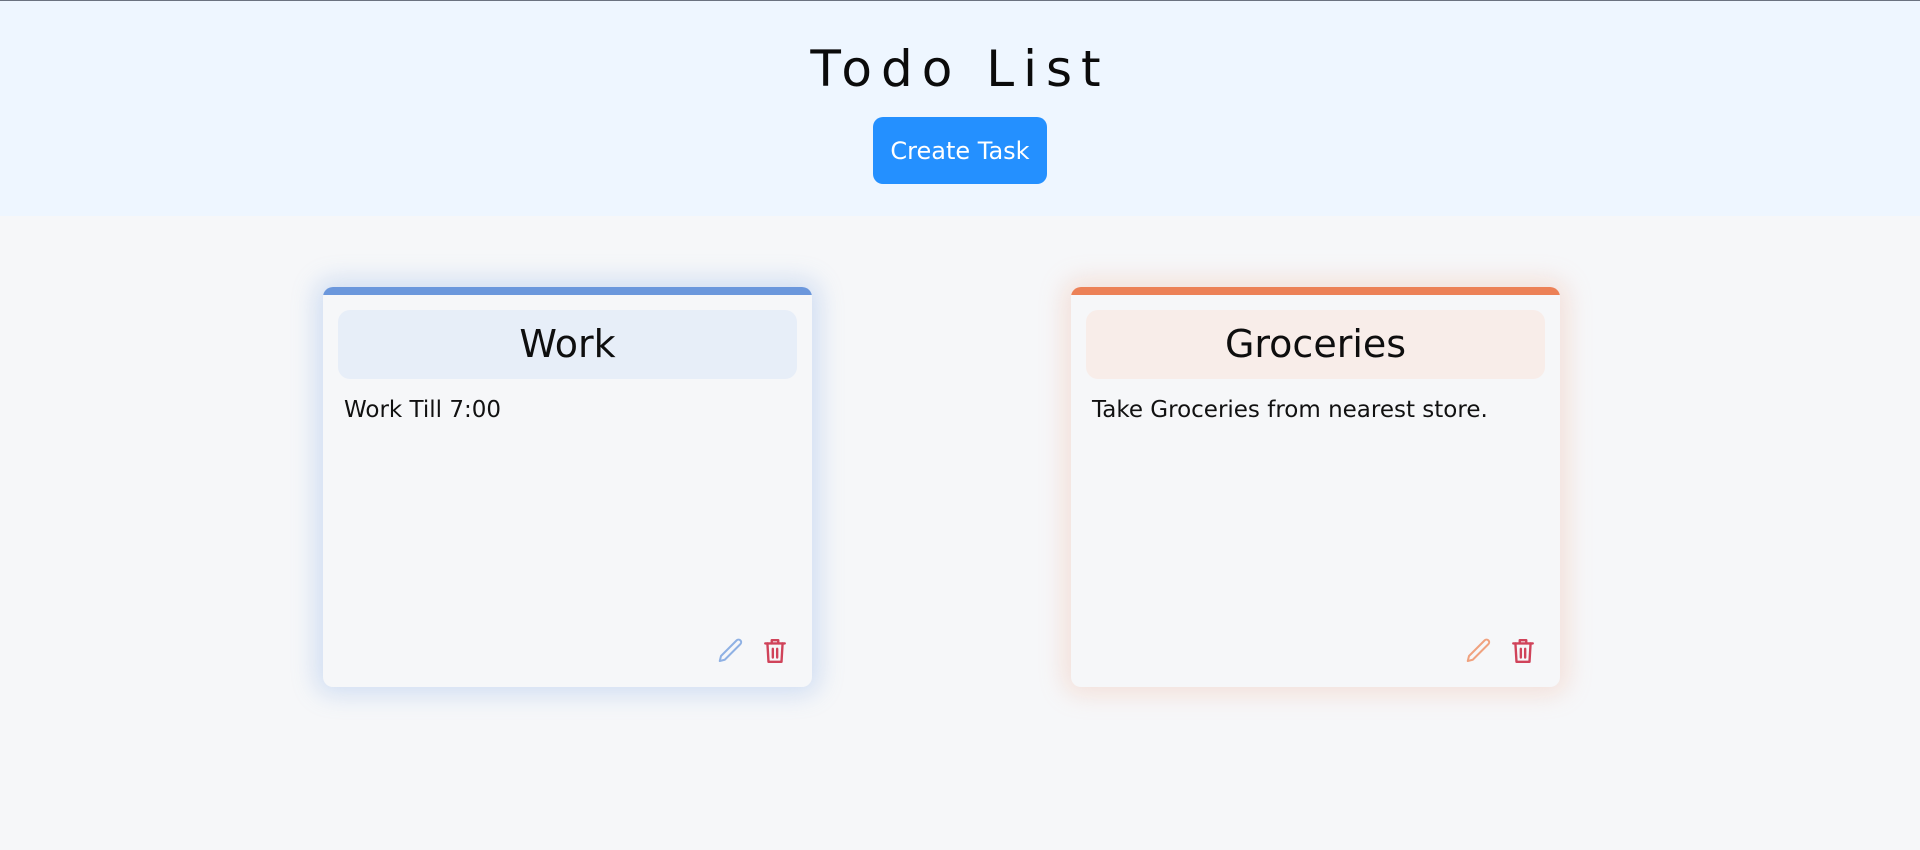  Describe the element at coordinates (567, 487) in the screenshot. I see `task-card-work: Work Work Till 7:00` at that location.